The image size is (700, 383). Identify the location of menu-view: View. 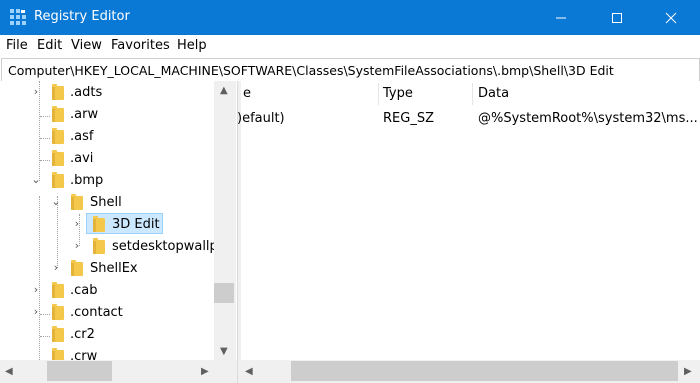
(86, 45).